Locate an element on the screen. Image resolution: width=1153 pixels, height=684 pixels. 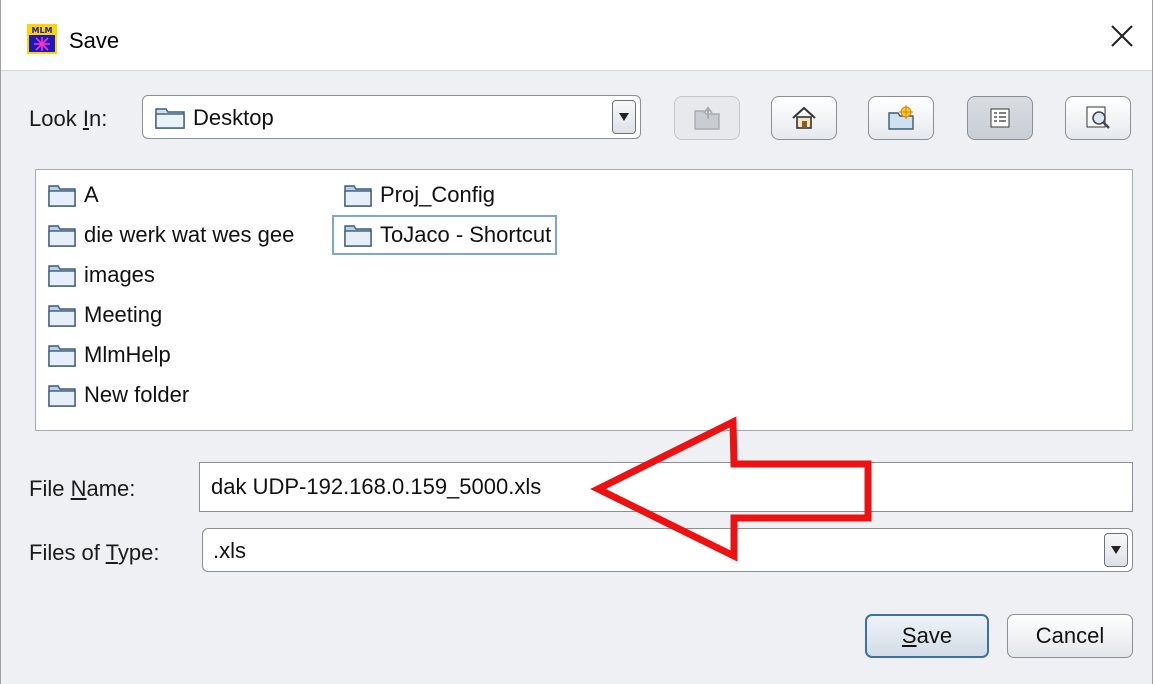
file-list-item: New folder is located at coordinates (168, 395).